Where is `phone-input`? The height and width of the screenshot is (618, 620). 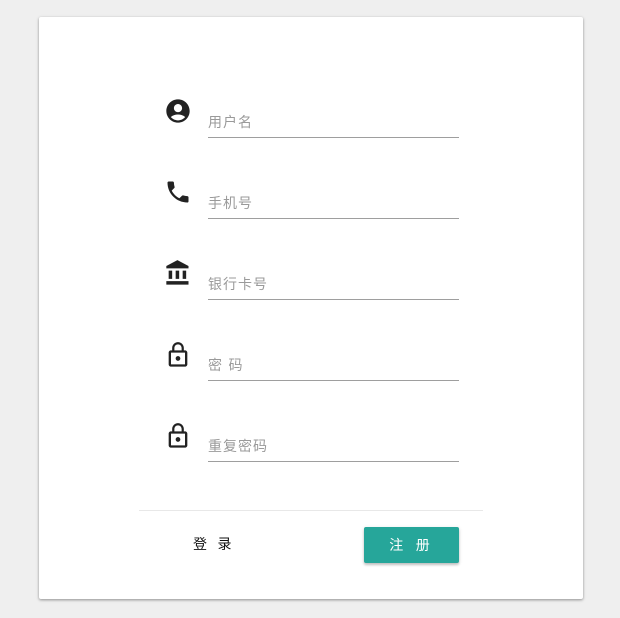 phone-input is located at coordinates (333, 204).